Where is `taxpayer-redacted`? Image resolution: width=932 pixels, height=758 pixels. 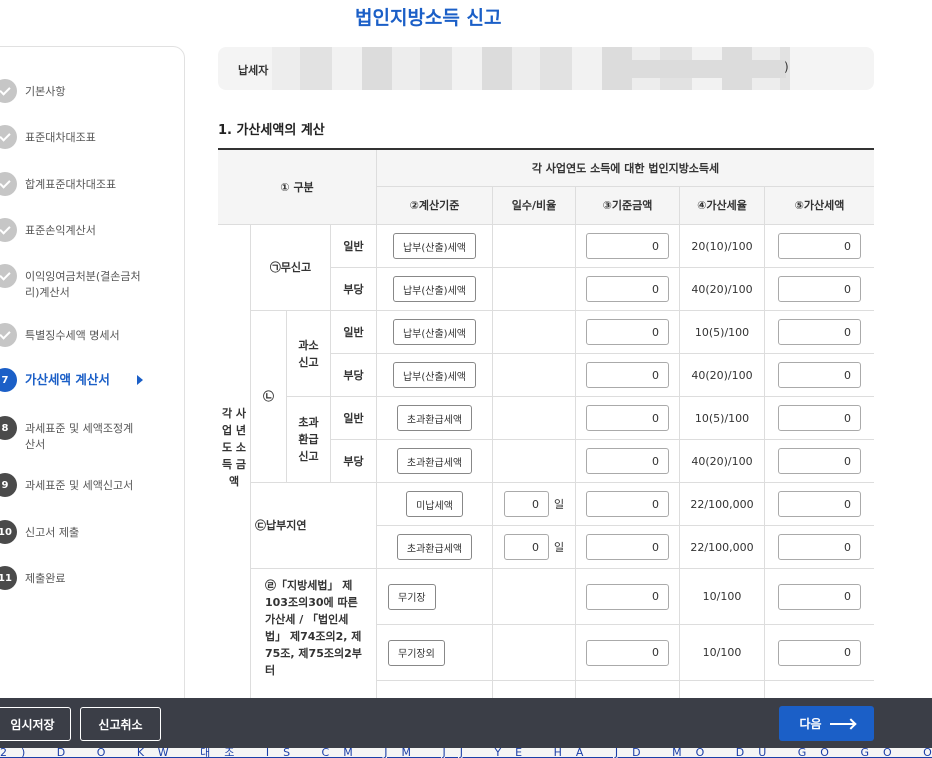 taxpayer-redacted is located at coordinates (707, 69).